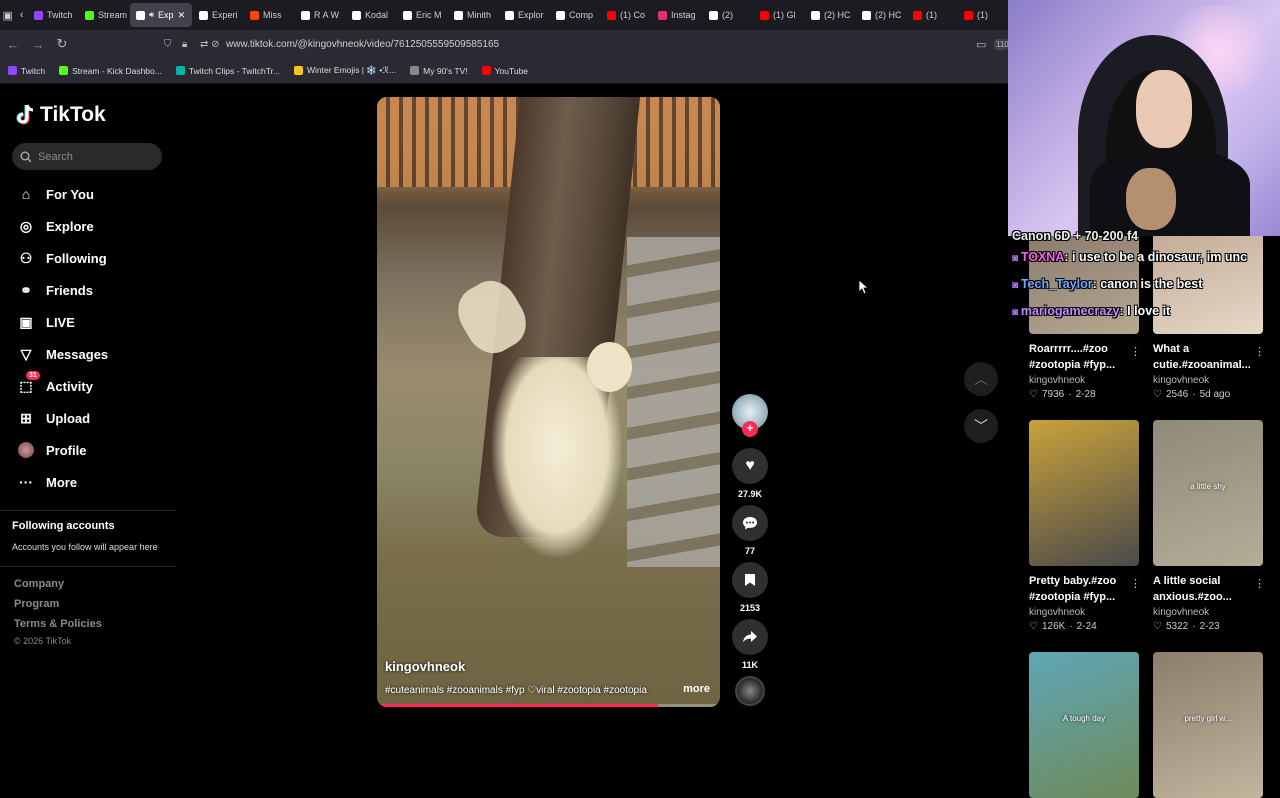 The height and width of the screenshot is (798, 1280). Describe the element at coordinates (56, 194) in the screenshot. I see `sidebar-item-for-you: ⌂ For You` at that location.